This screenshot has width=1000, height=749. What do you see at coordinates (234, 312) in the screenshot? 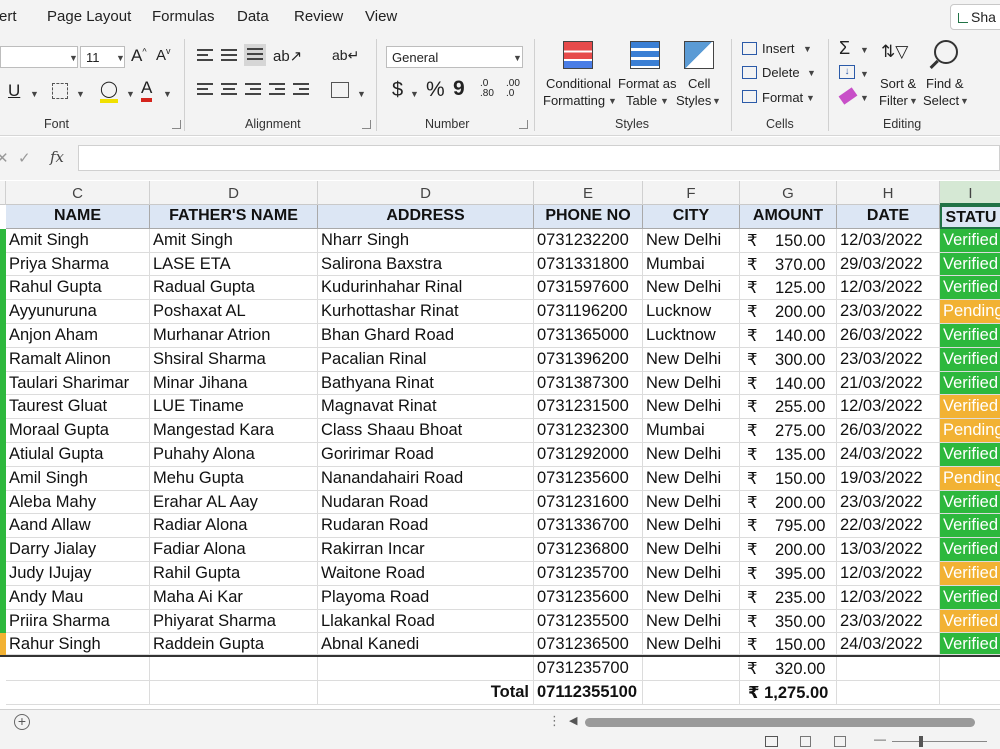
I see `cell-father: Poshaxat AL` at bounding box center [234, 312].